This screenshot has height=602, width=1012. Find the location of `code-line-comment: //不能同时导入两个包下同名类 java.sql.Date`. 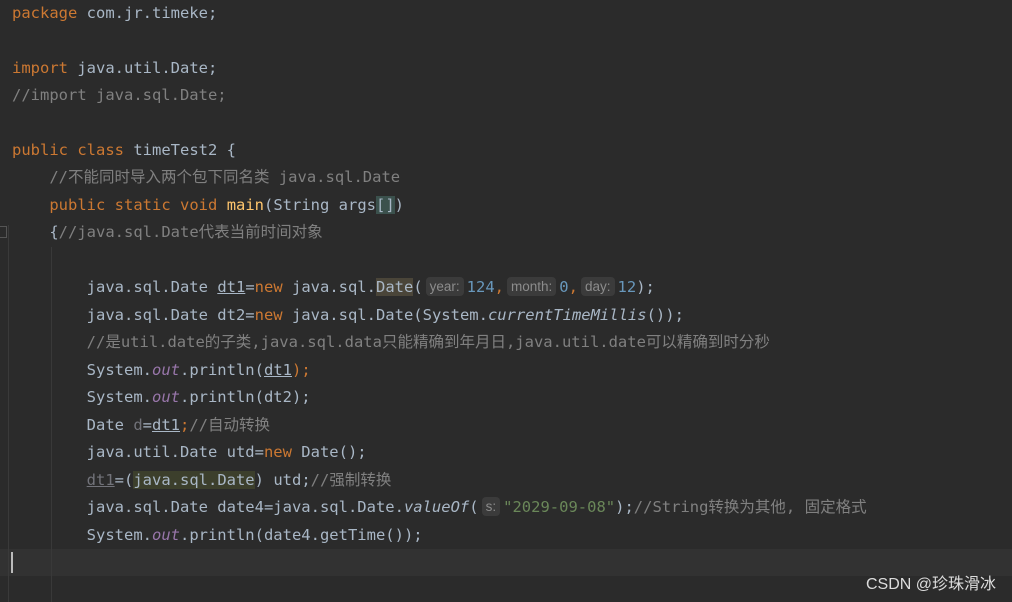

code-line-comment: //不能同时导入两个包下同名类 java.sql.Date is located at coordinates (206, 177).